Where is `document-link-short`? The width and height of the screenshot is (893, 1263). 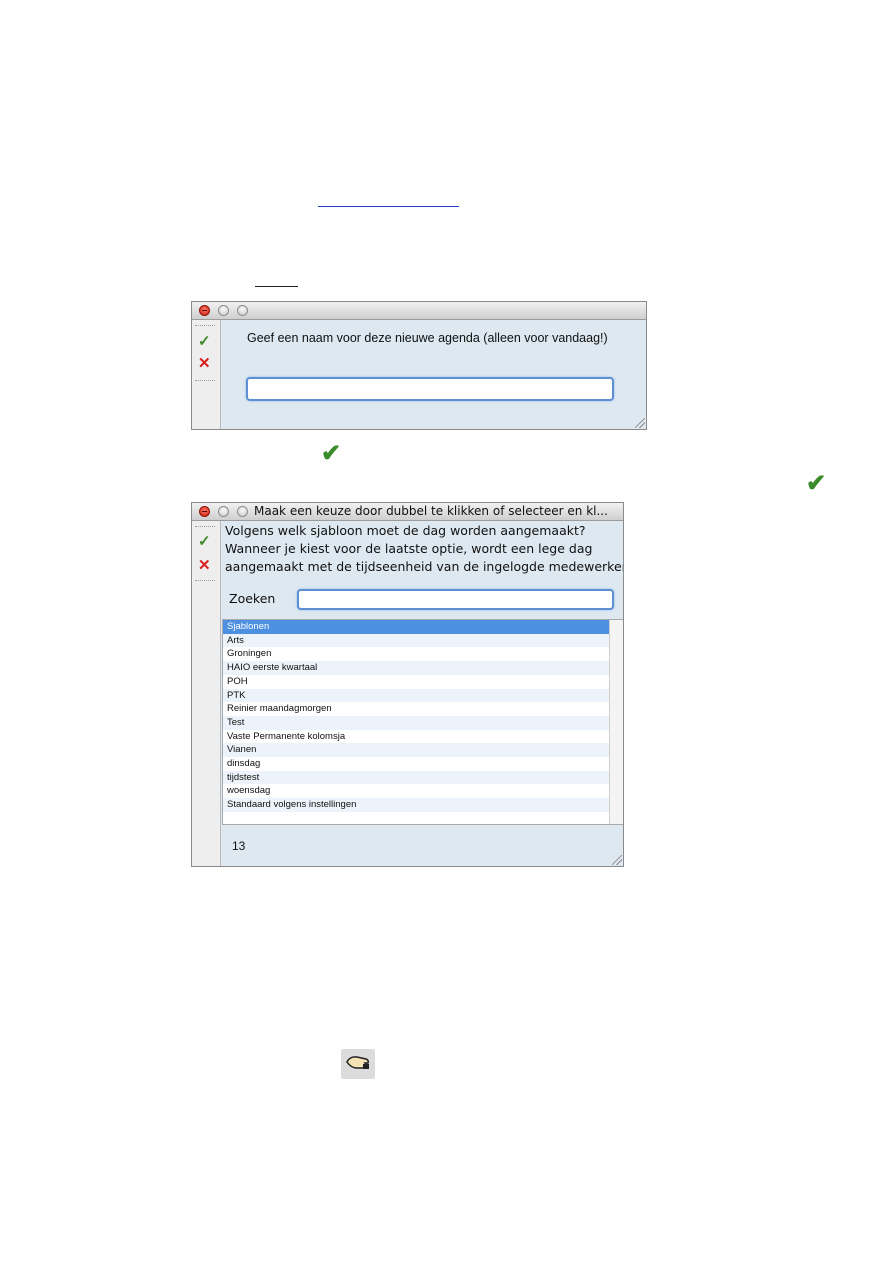 document-link-short is located at coordinates (276, 286).